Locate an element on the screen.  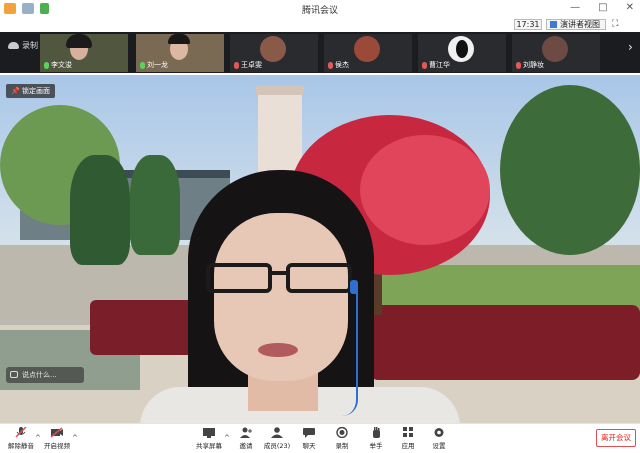
participant-name: 王卓雯 is located at coordinates (251, 65).